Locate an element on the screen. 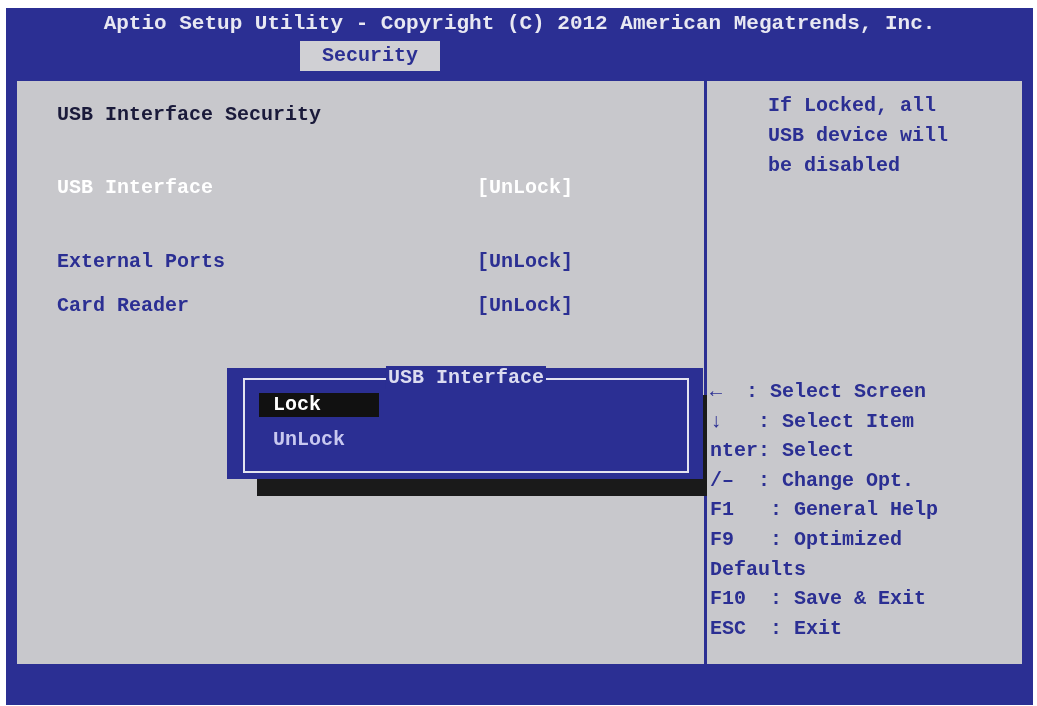  popup-option: Lock is located at coordinates (319, 405).